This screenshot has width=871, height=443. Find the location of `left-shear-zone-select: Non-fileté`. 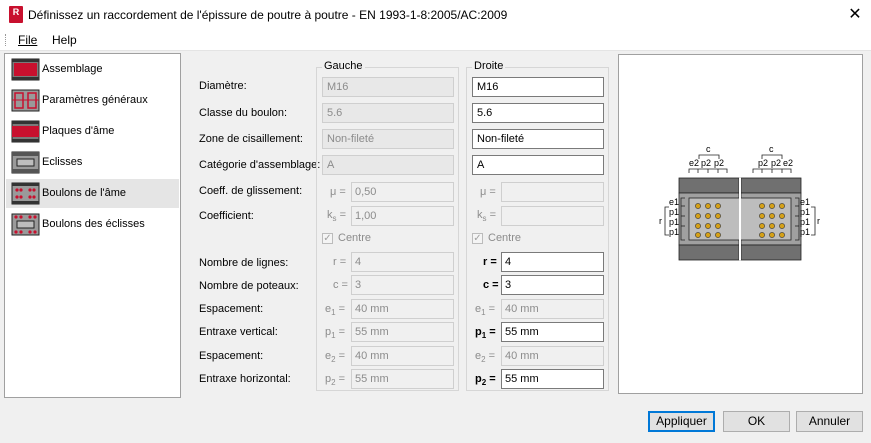

left-shear-zone-select: Non-fileté is located at coordinates (388, 139).